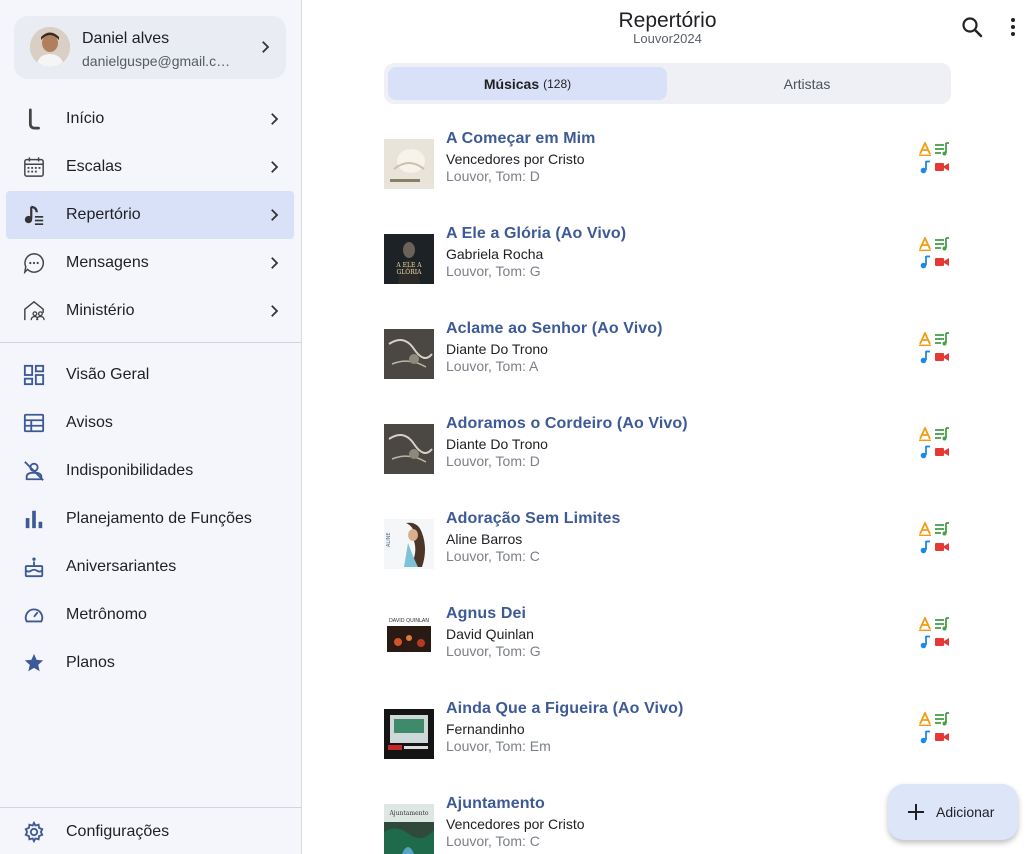 This screenshot has height=854, width=1026. I want to click on sidebar-item-configuracoes: Configurações, so click(150, 831).